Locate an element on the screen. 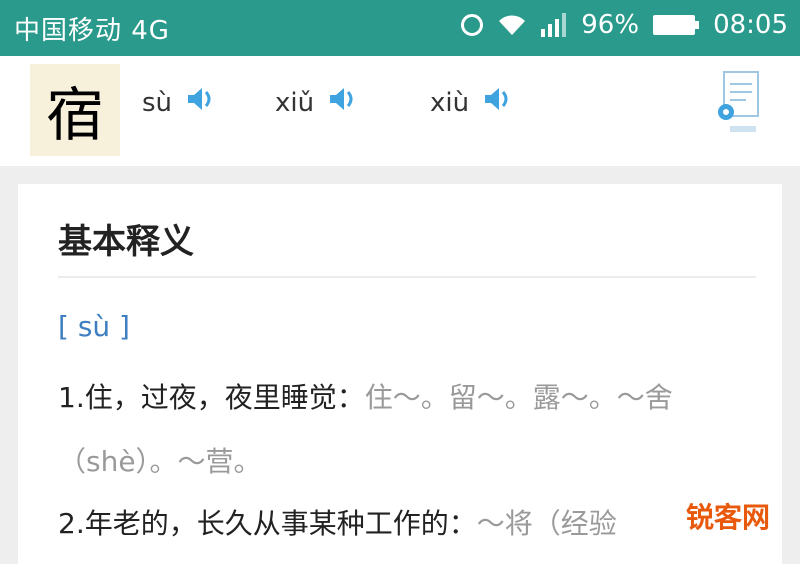 This screenshot has width=800, height=564. battery-icon is located at coordinates (676, 25).